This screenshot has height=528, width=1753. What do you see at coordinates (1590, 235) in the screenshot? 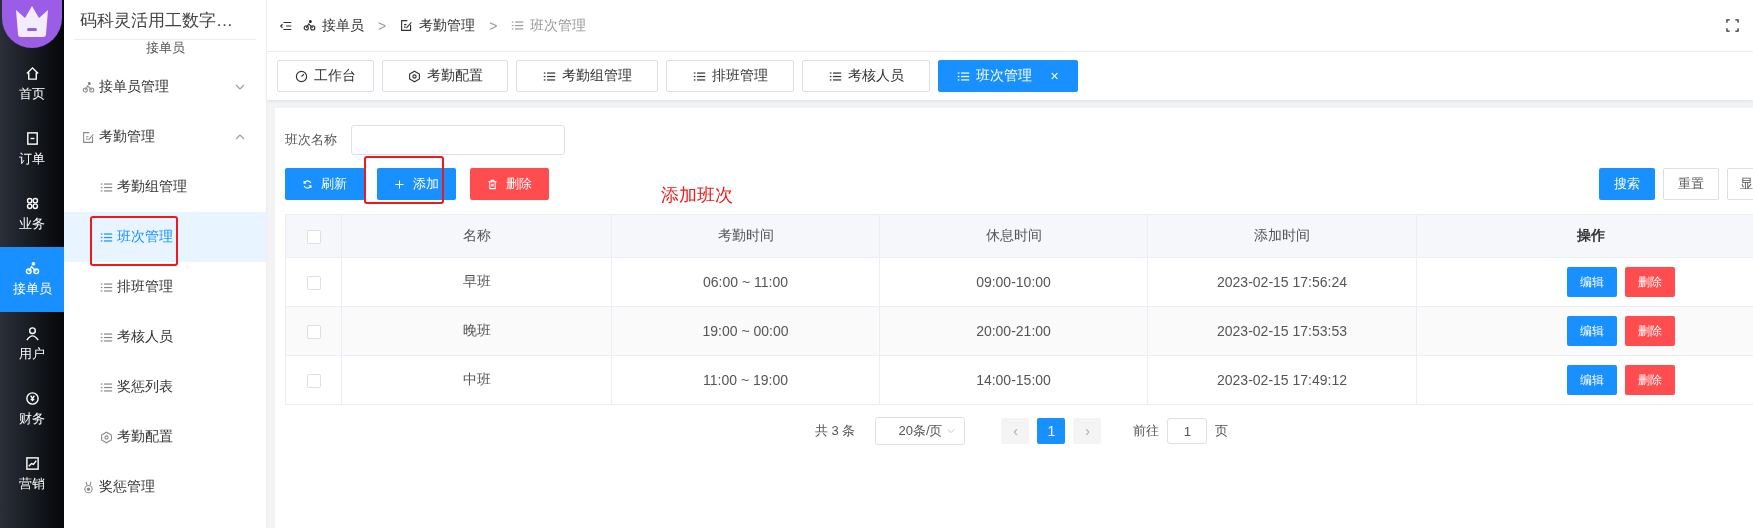
I see `column-header: 操作` at bounding box center [1590, 235].